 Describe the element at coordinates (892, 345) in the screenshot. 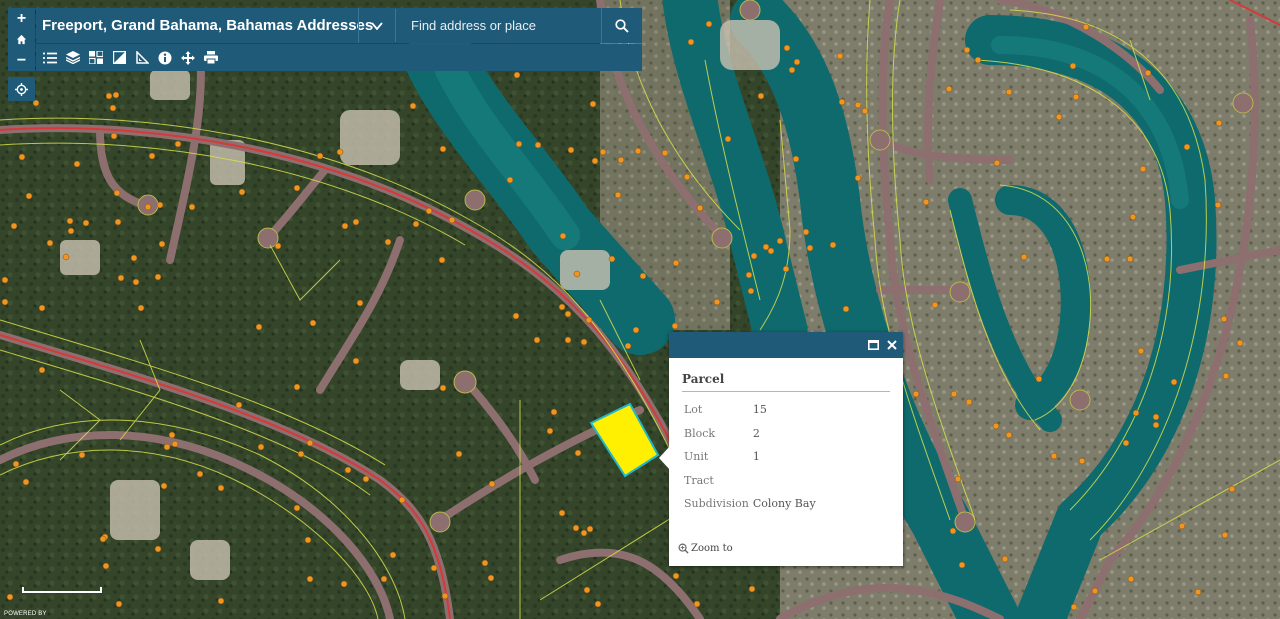

I see `close-icon` at that location.